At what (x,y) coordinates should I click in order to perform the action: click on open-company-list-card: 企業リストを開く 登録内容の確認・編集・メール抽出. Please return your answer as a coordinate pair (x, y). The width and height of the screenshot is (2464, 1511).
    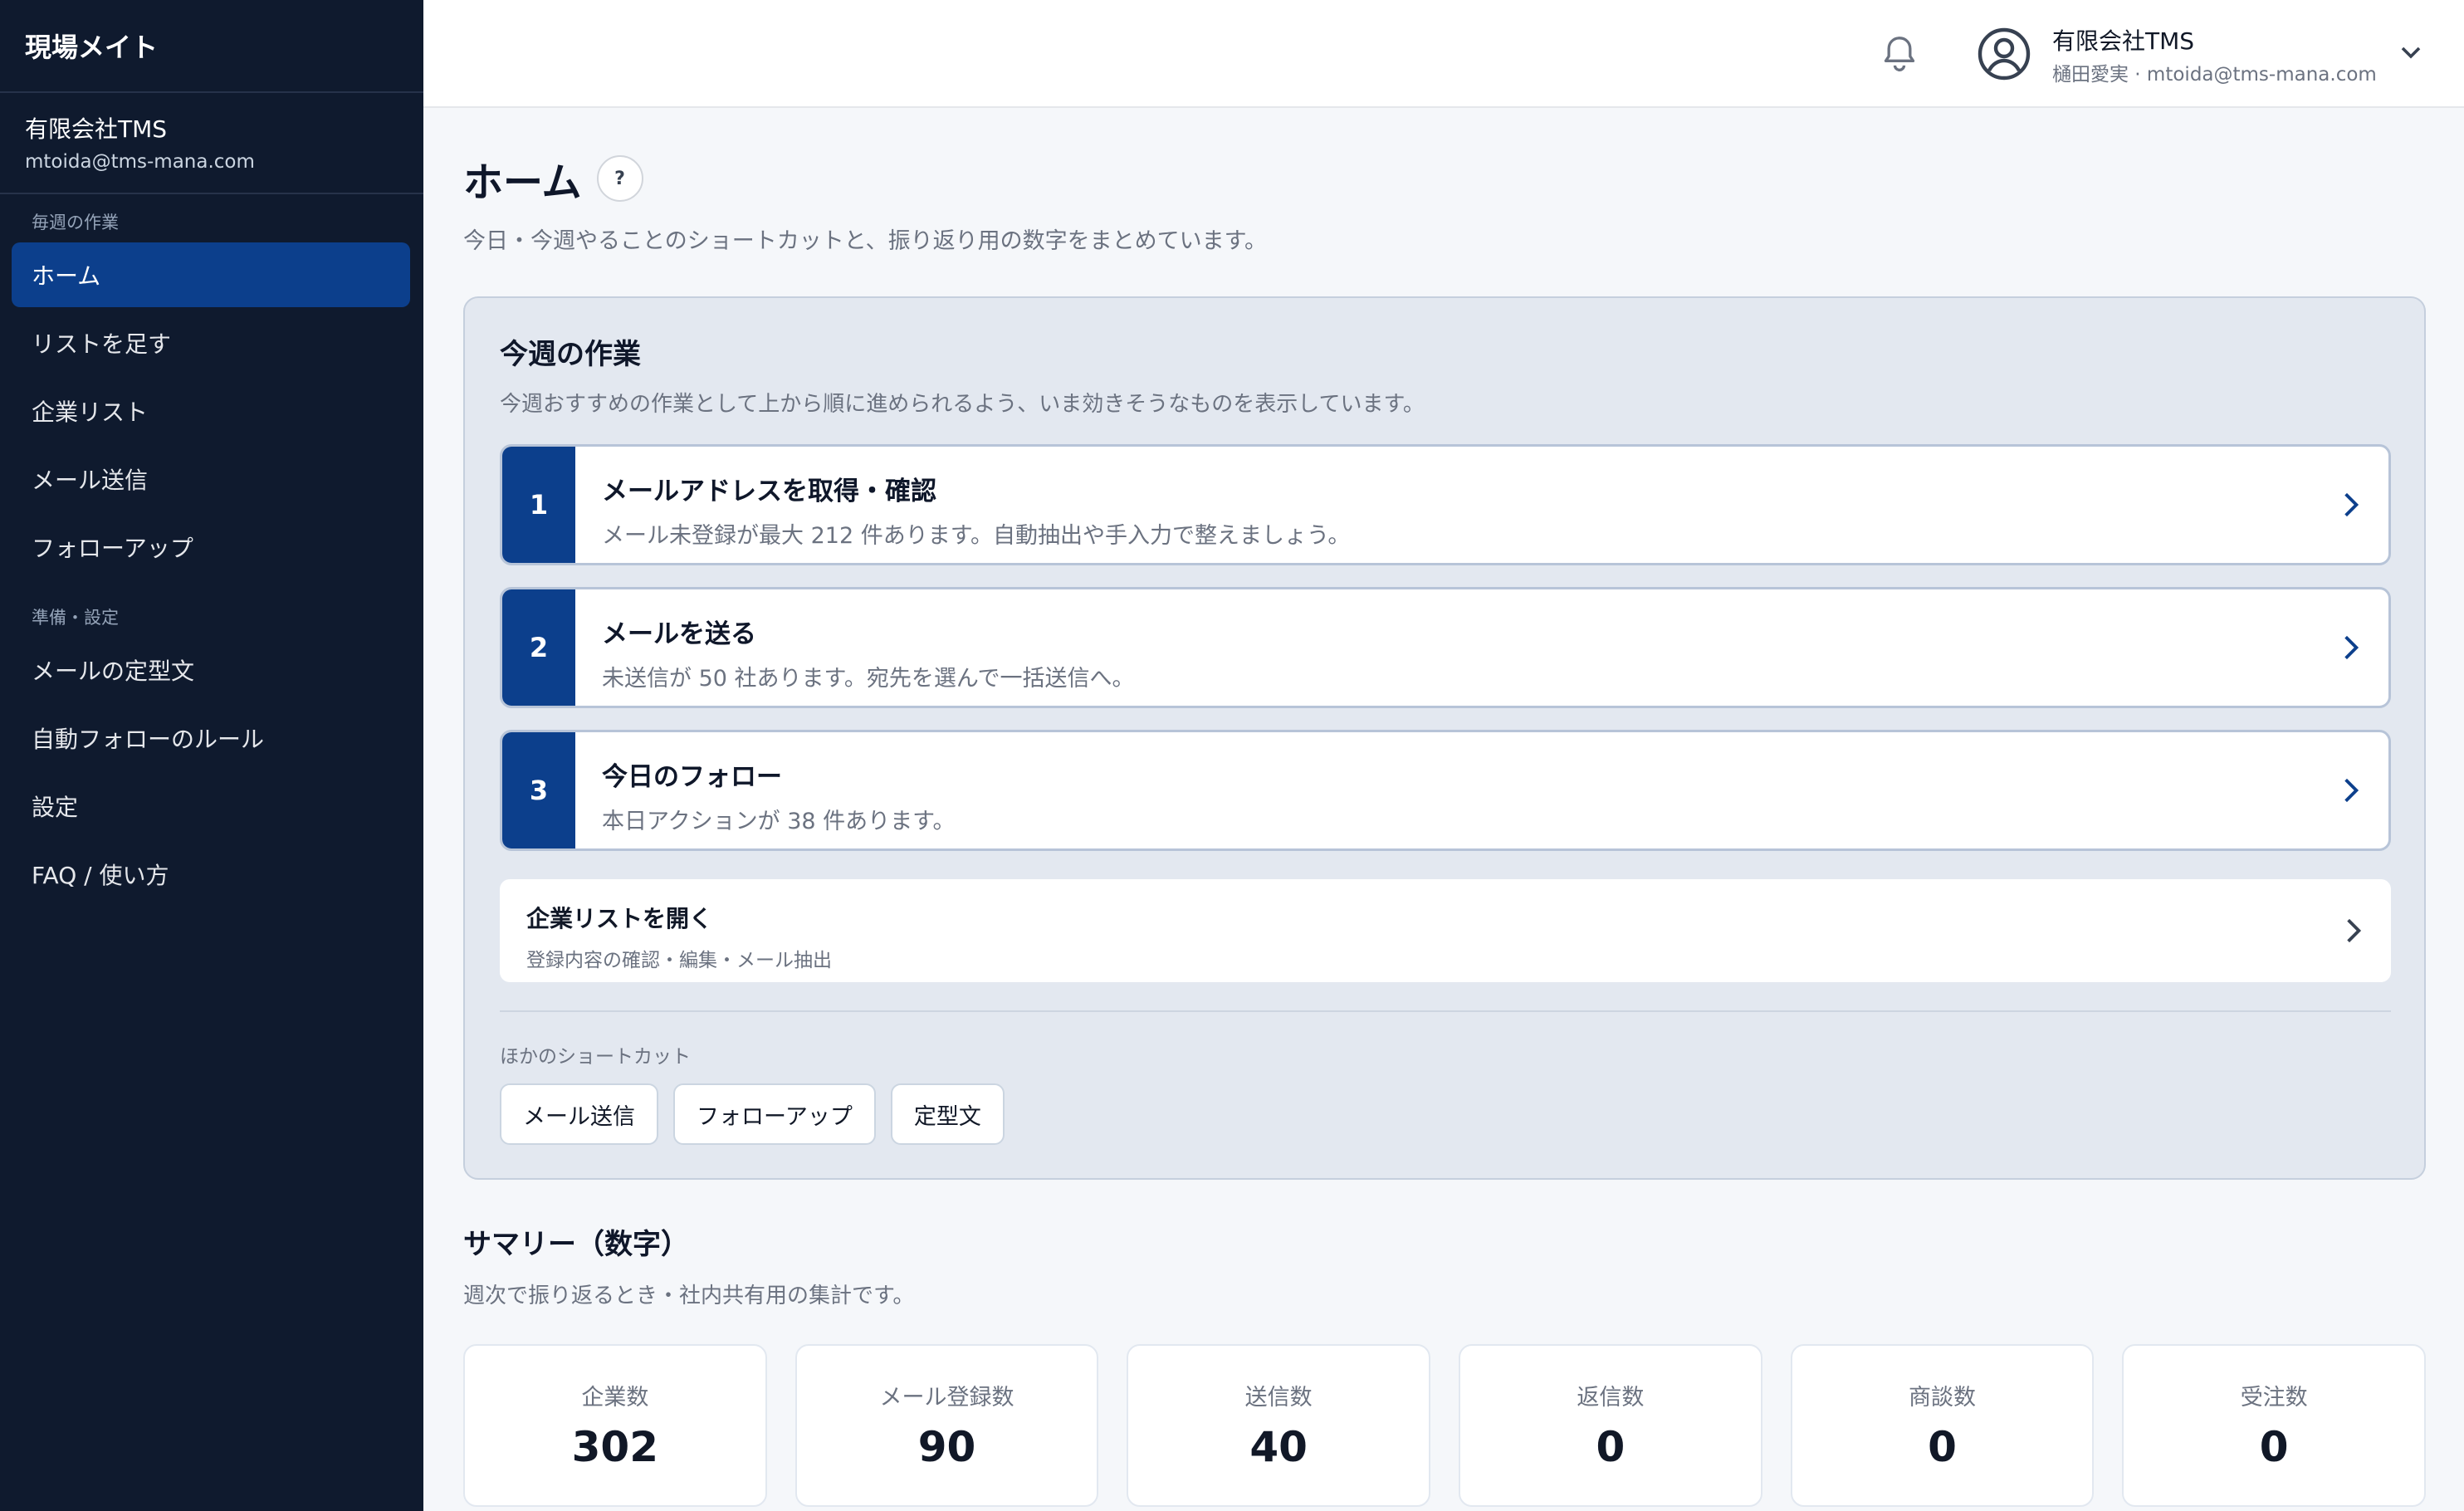
    Looking at the image, I should click on (1445, 931).